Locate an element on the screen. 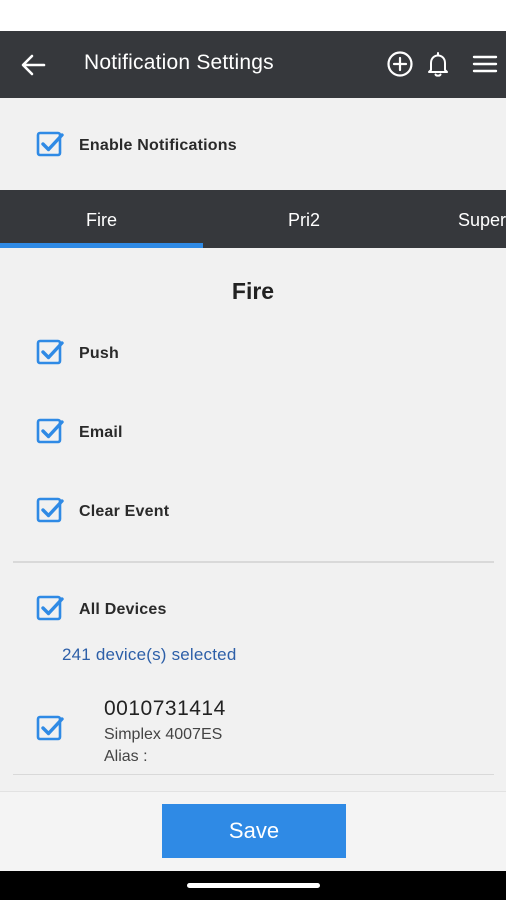  section-title: Fire is located at coordinates (253, 291).